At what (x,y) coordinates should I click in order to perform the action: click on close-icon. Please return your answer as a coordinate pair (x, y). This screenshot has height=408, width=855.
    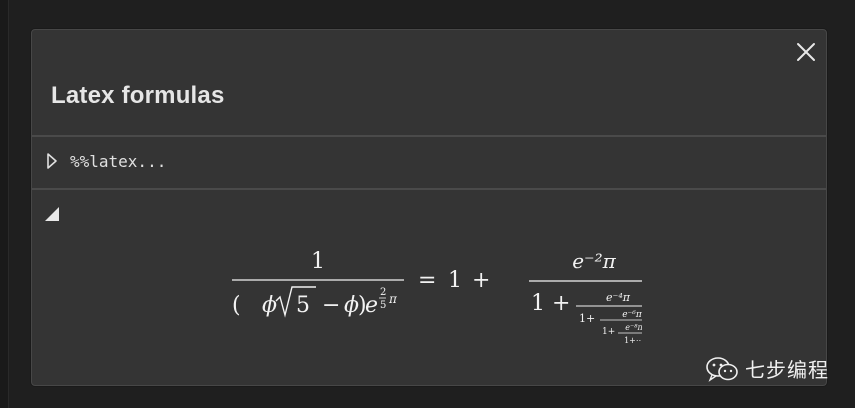
    Looking at the image, I should click on (806, 52).